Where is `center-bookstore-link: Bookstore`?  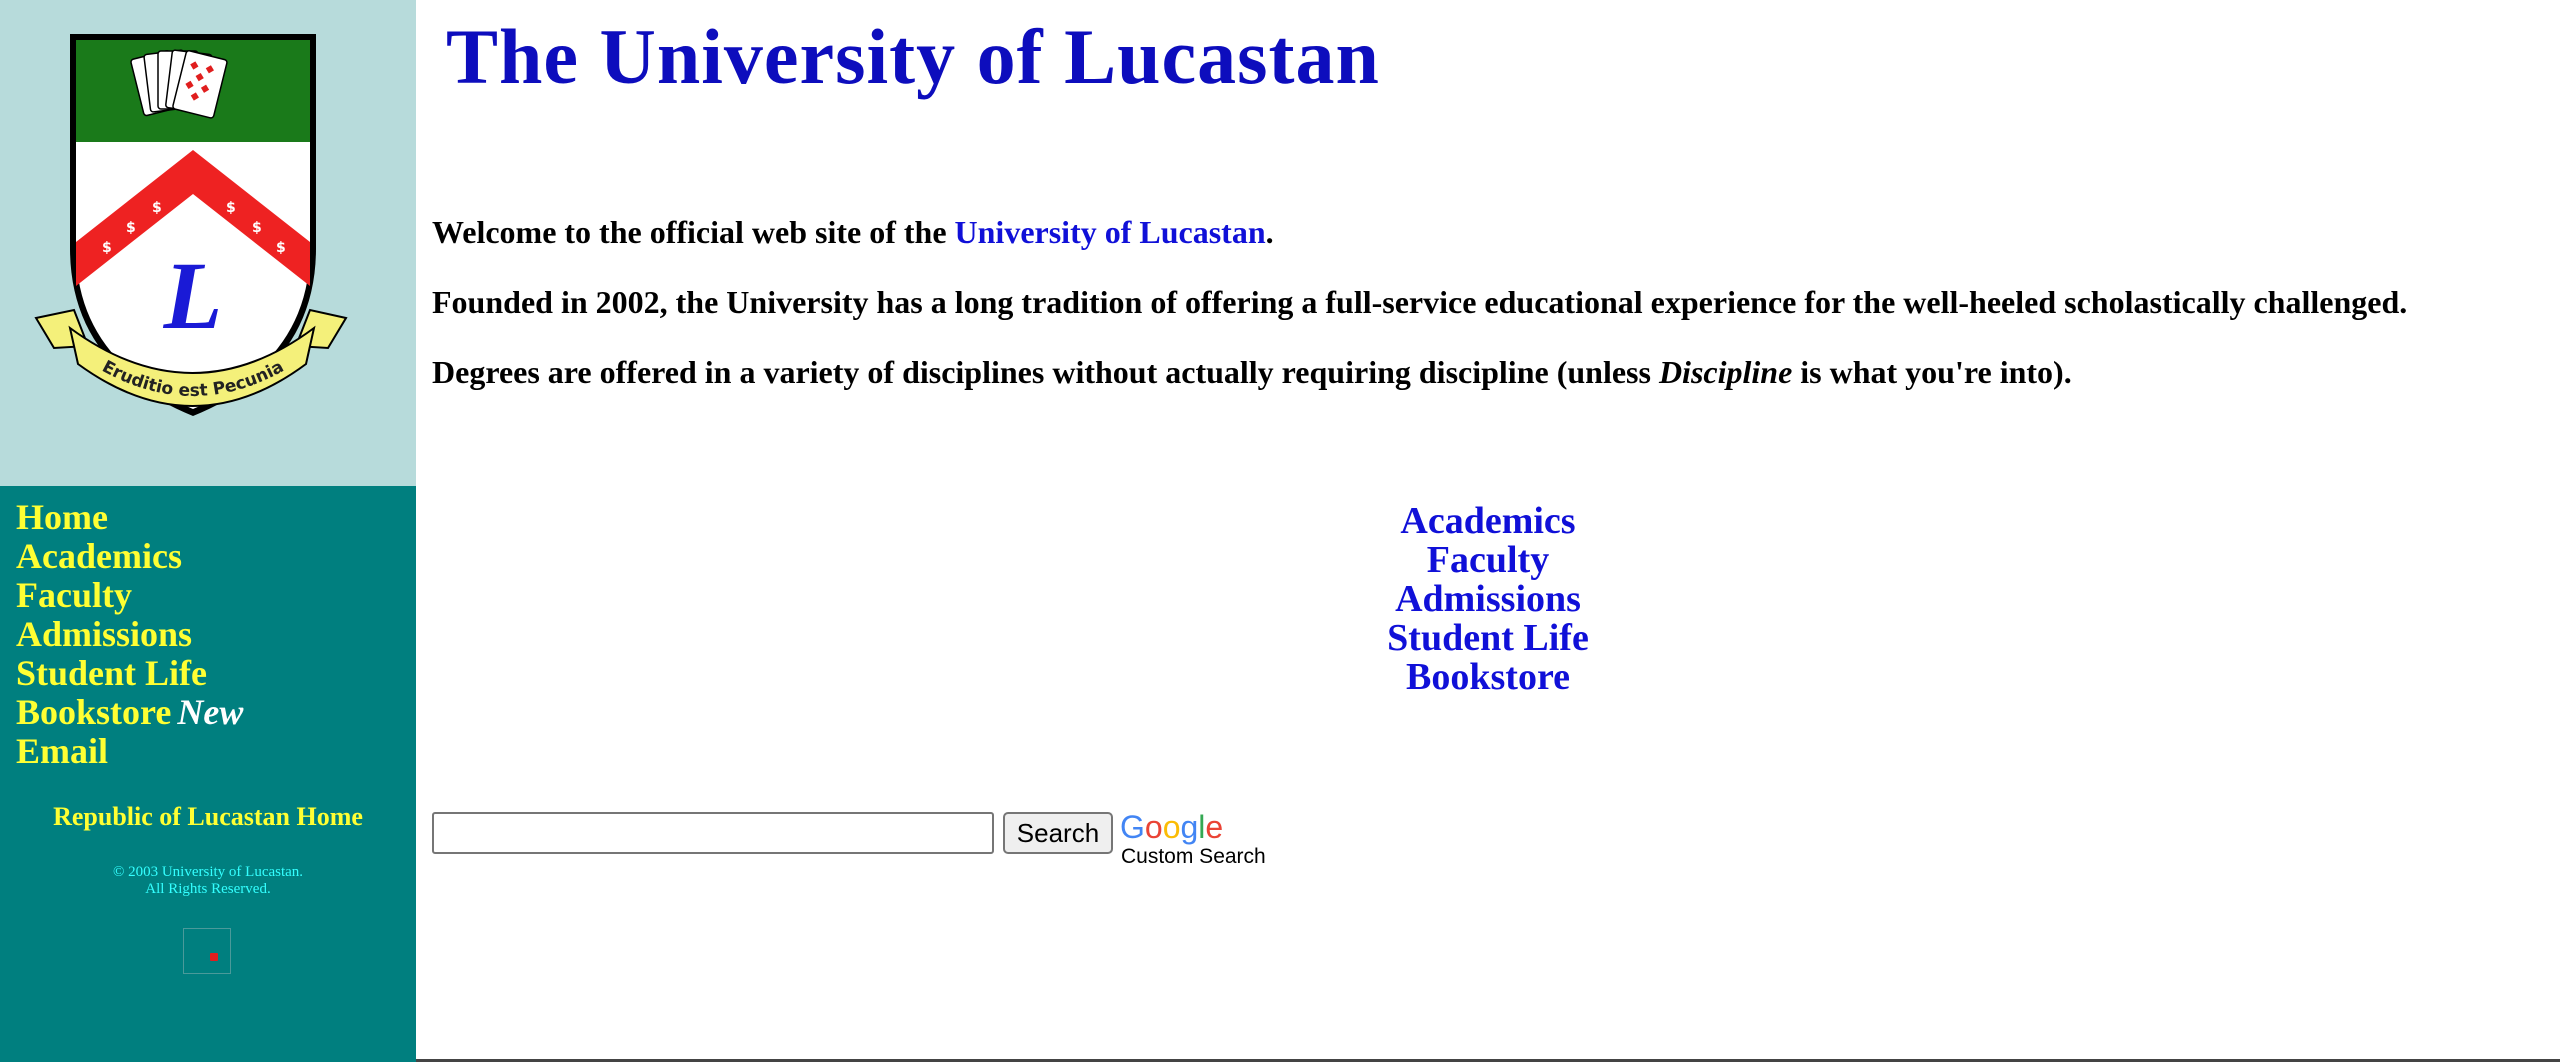 center-bookstore-link: Bookstore is located at coordinates (1488, 677).